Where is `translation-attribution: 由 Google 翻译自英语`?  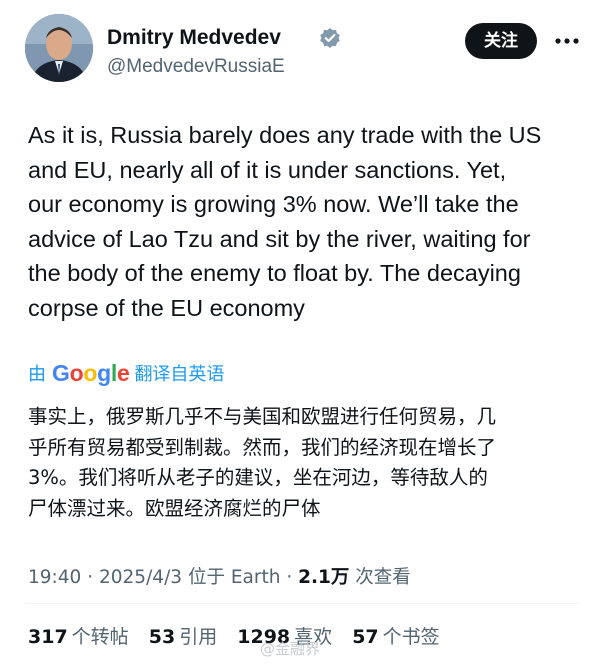
translation-attribution: 由 Google 翻译自英语 is located at coordinates (126, 373).